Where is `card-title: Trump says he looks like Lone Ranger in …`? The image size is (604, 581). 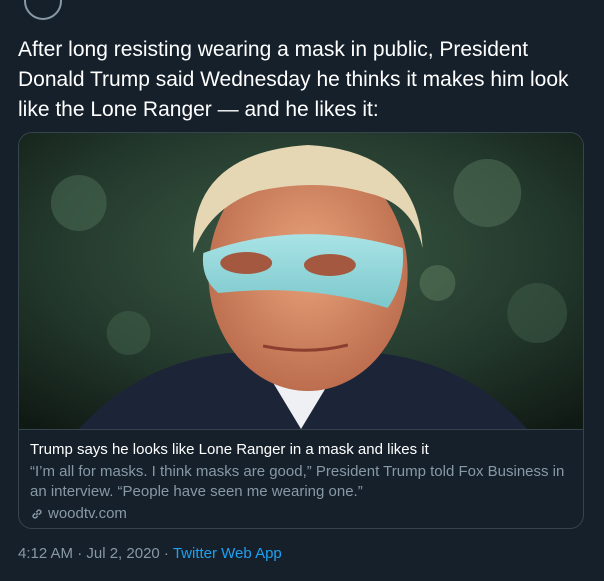
card-title: Trump says he looks like Lone Ranger in … is located at coordinates (229, 449).